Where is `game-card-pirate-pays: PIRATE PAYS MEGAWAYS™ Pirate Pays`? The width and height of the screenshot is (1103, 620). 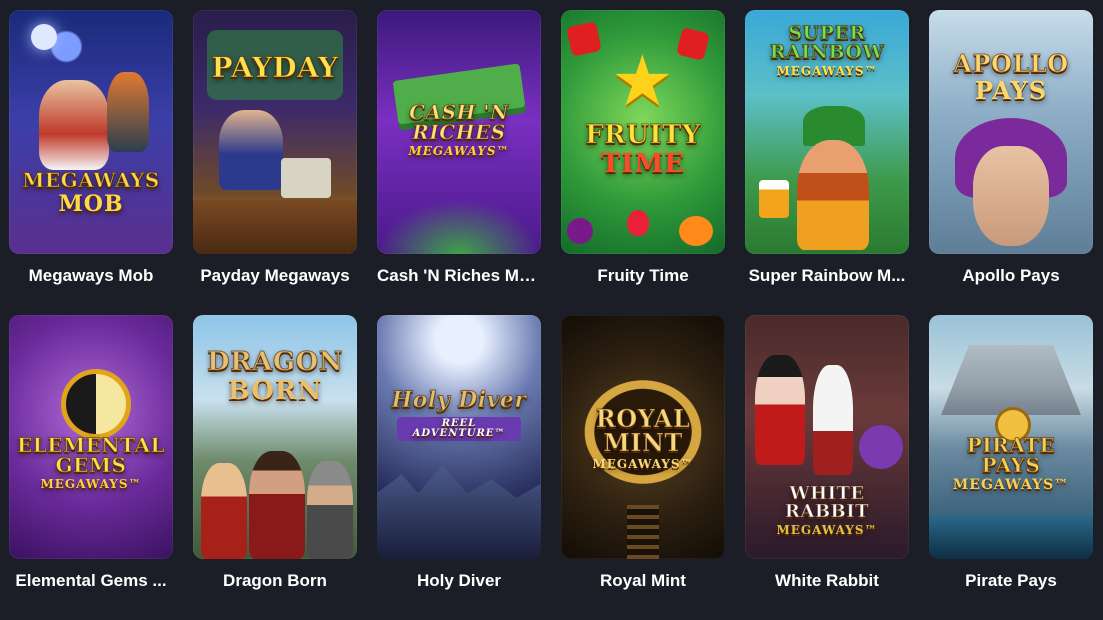
game-card-pirate-pays: PIRATE PAYS MEGAWAYS™ Pirate Pays is located at coordinates (1011, 467).